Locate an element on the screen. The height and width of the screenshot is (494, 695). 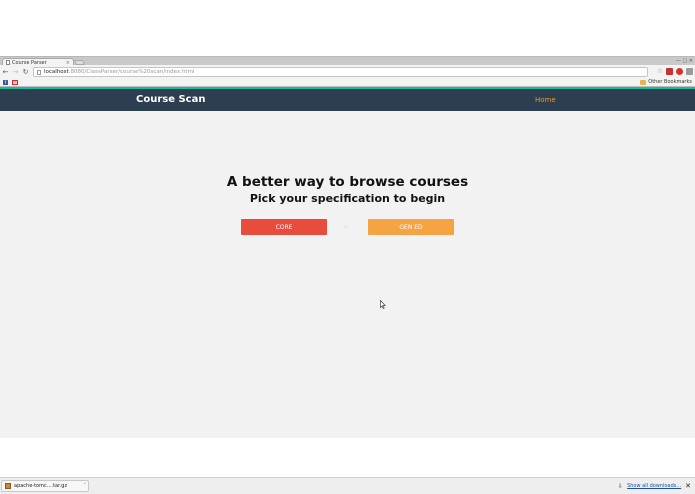
back-icon: ← is located at coordinates (5, 72).